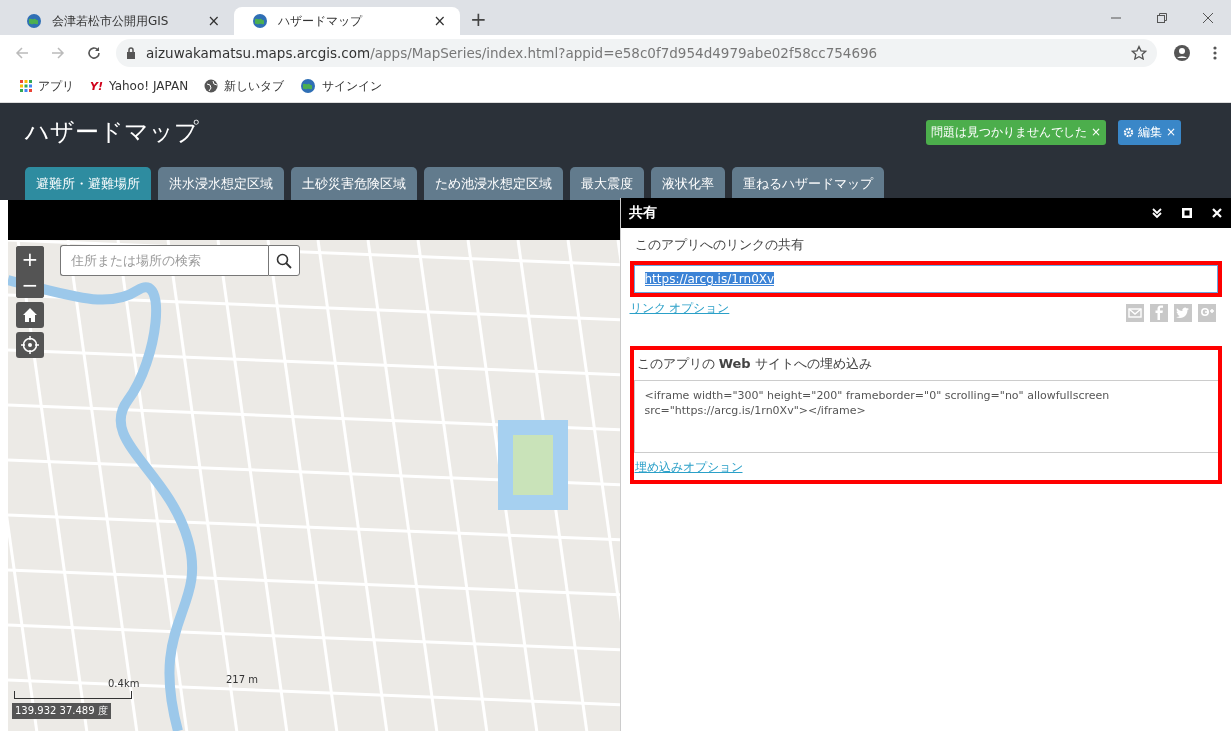 This screenshot has height=731, width=1231. I want to click on tab-title: ハザードマップ, so click(321, 21).